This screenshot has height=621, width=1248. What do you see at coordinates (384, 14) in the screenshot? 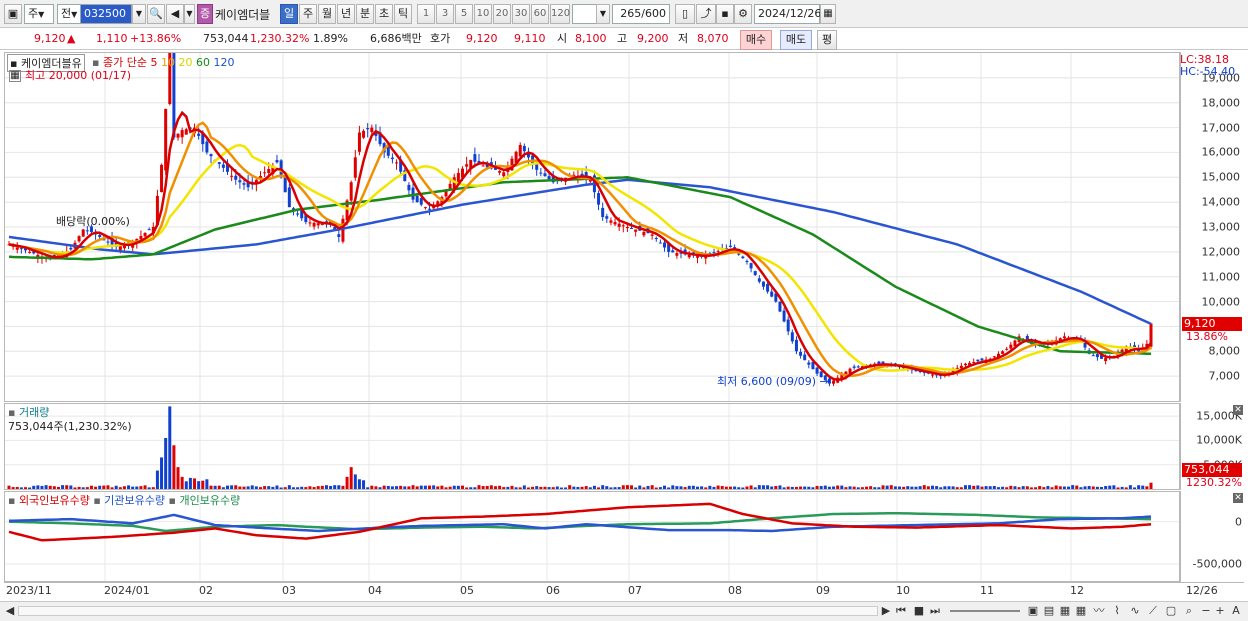
I see `period-button: 초` at bounding box center [384, 14].